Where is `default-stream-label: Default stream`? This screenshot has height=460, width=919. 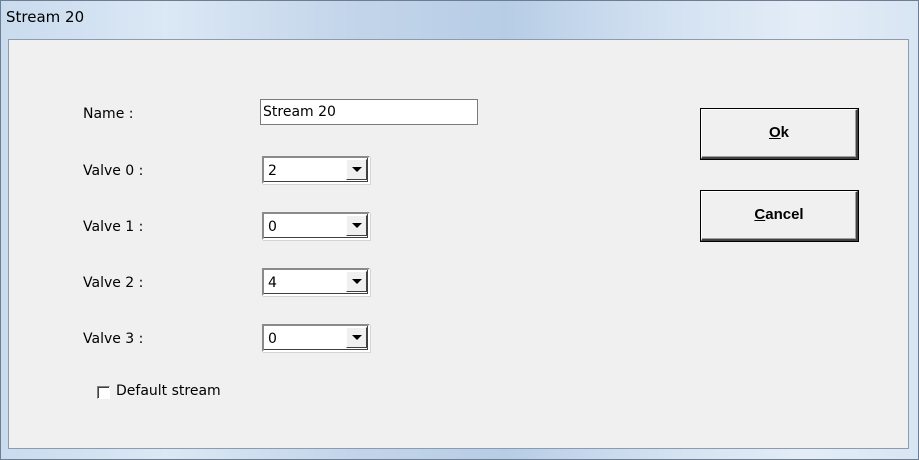
default-stream-label: Default stream is located at coordinates (168, 391).